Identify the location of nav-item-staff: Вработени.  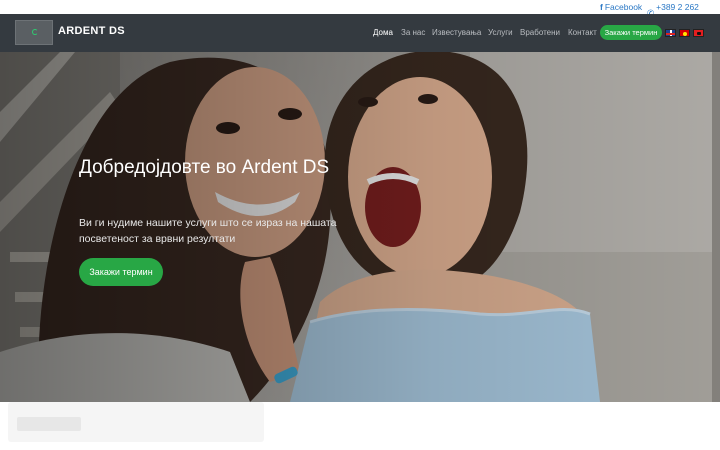
(540, 33).